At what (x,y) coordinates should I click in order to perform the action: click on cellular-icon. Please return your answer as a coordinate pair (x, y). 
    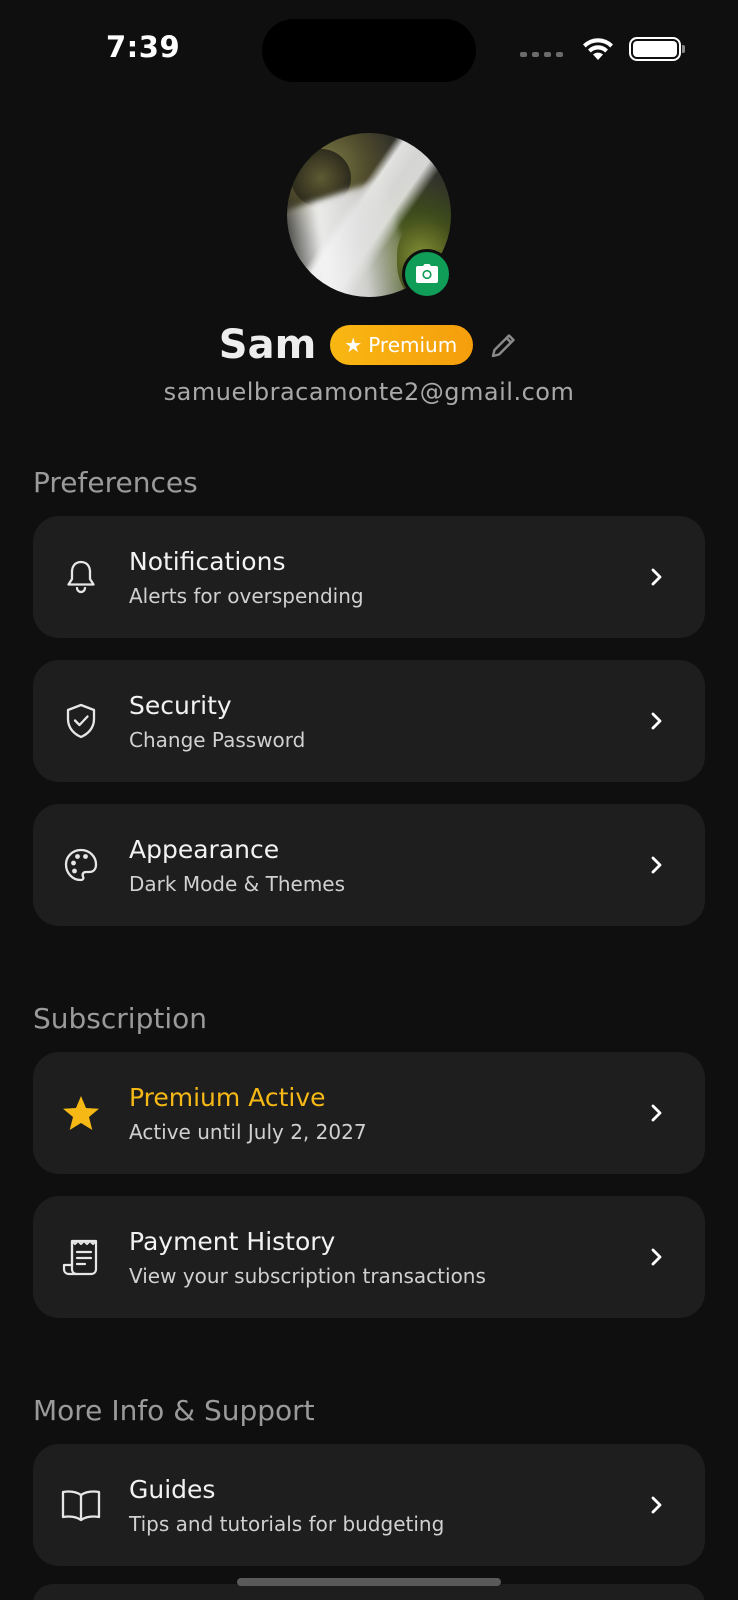
    Looking at the image, I should click on (541, 54).